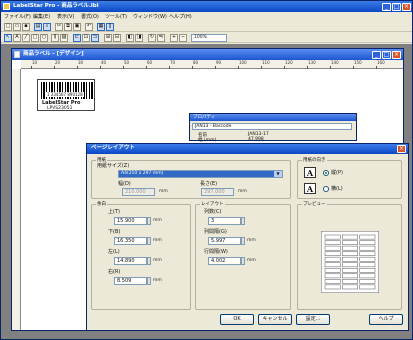 This screenshot has height=340, width=413. Describe the element at coordinates (114, 212) in the screenshot. I see `margin-top-label: 上(T)` at that location.